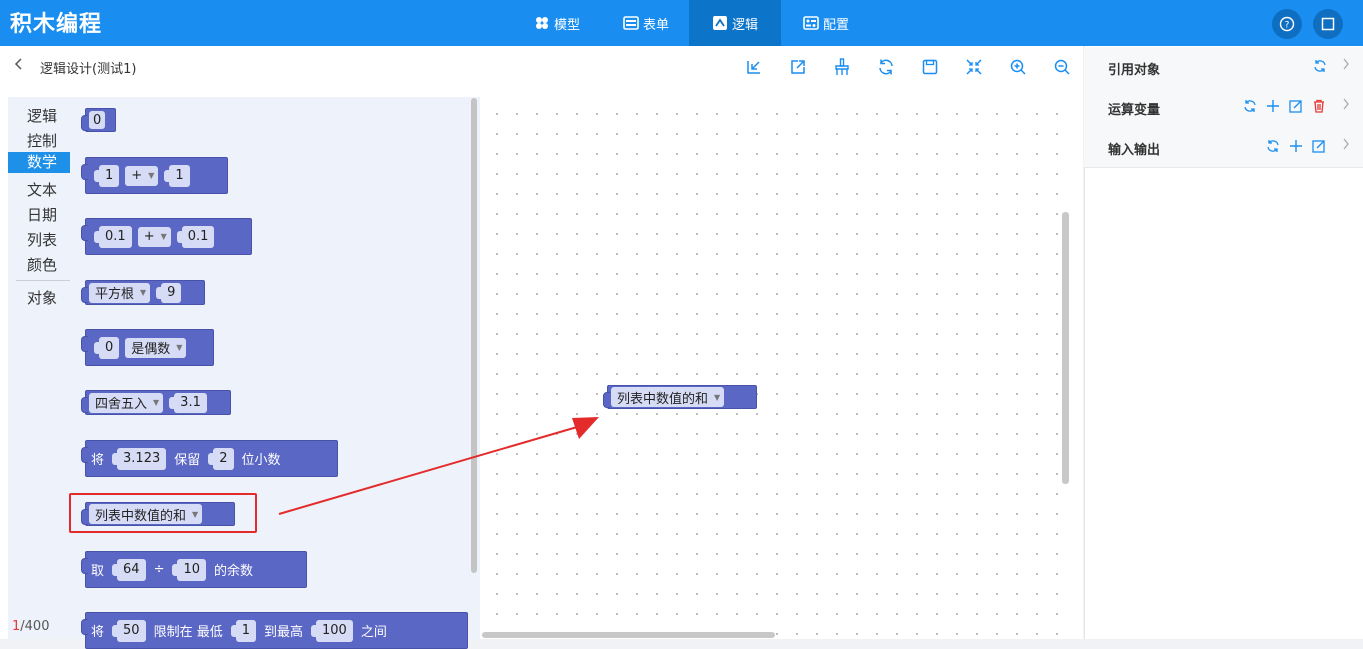  I want to click on delete-icon, so click(1319, 106).